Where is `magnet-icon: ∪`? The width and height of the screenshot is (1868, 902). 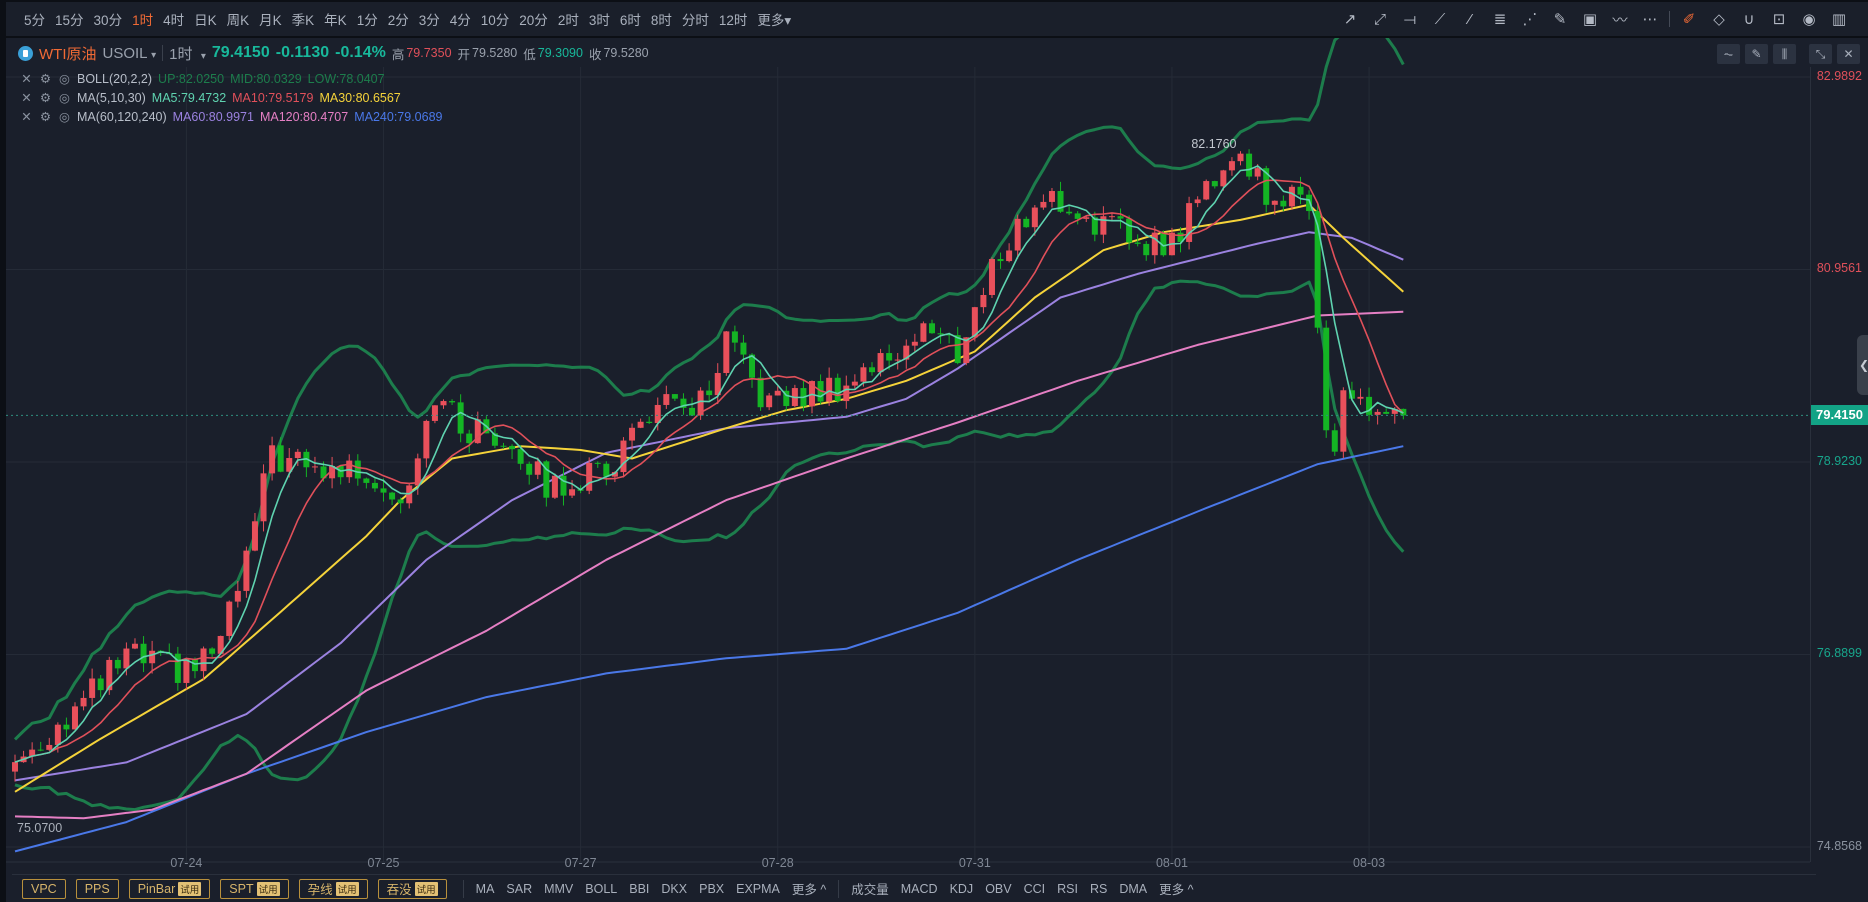 magnet-icon: ∪ is located at coordinates (1749, 19).